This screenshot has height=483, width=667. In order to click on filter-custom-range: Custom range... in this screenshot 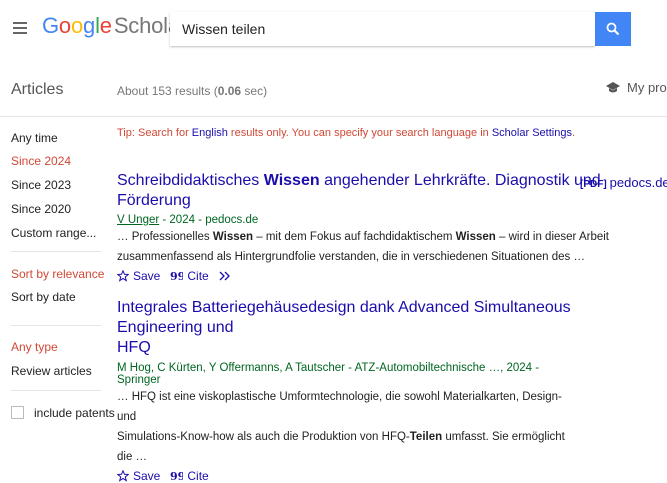, I will do `click(53, 233)`.